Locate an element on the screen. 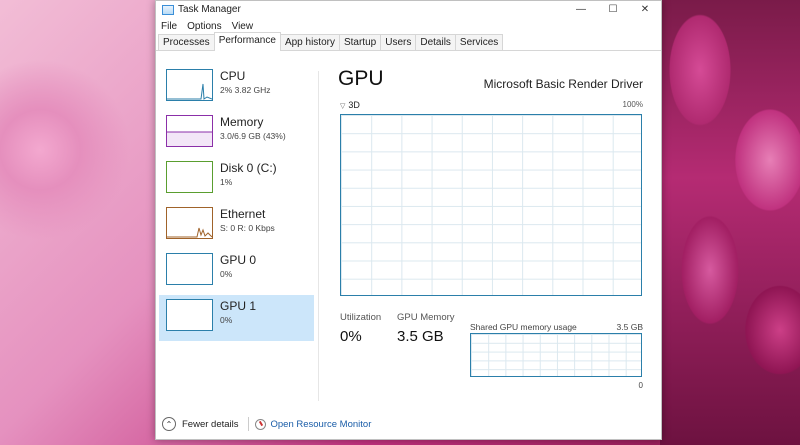 This screenshot has width=800, height=445. ethernet-sparkline is located at coordinates (189, 232).